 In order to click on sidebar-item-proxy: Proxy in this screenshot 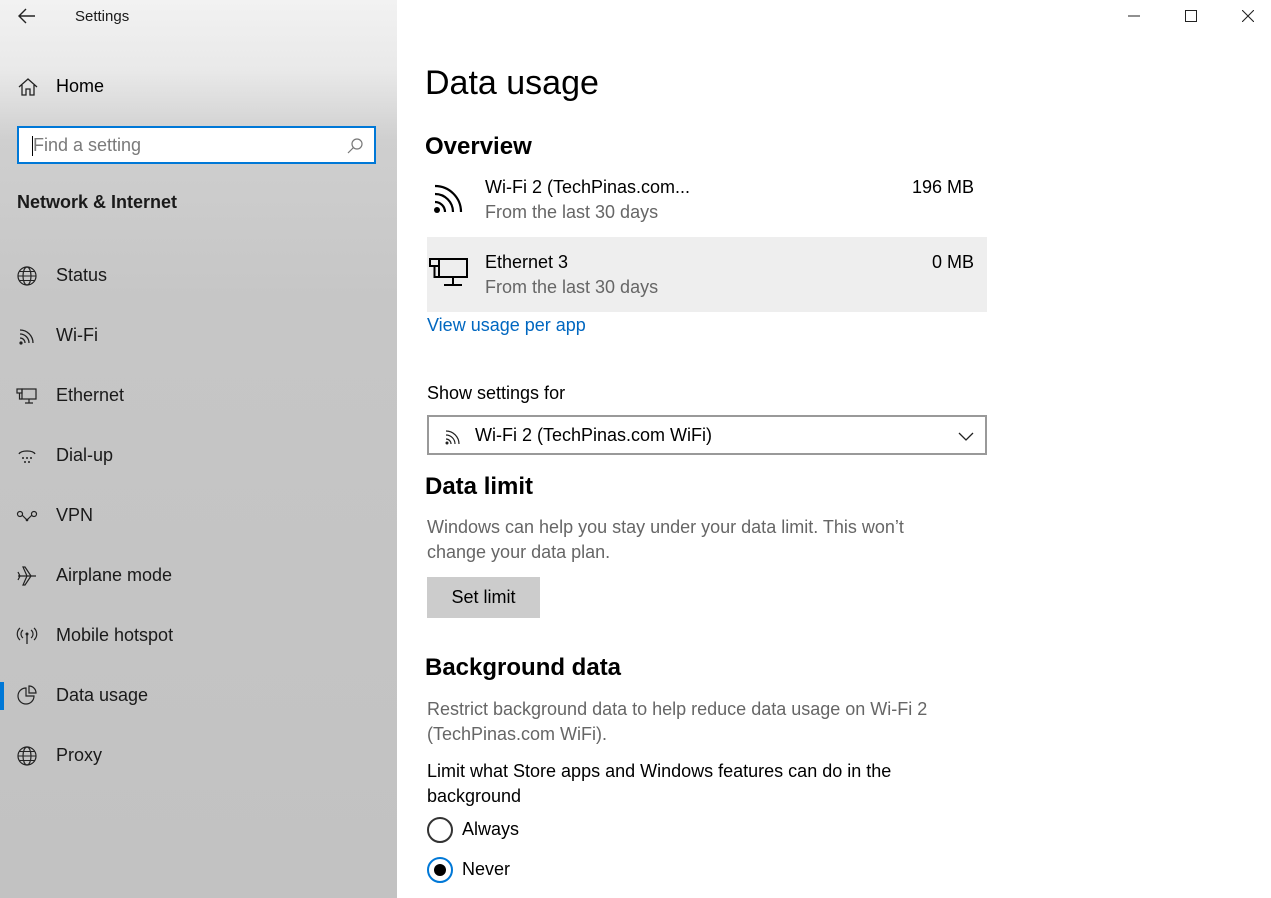, I will do `click(198, 756)`.